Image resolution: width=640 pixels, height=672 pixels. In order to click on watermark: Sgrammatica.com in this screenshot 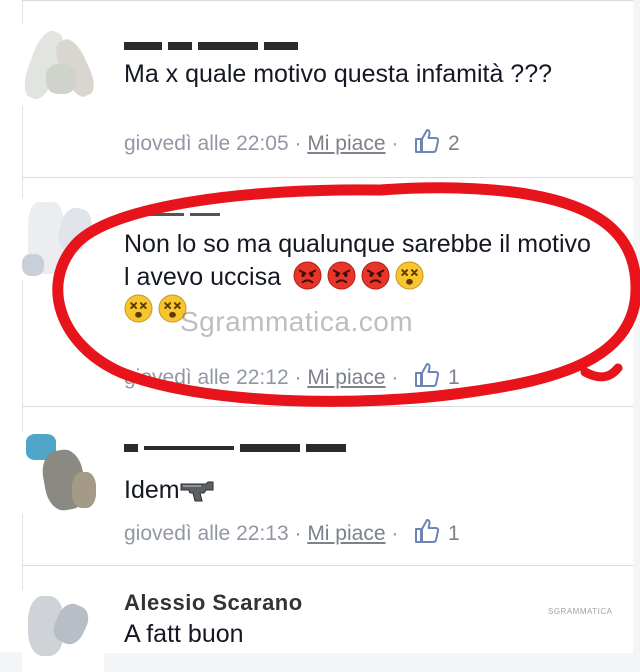, I will do `click(297, 321)`.